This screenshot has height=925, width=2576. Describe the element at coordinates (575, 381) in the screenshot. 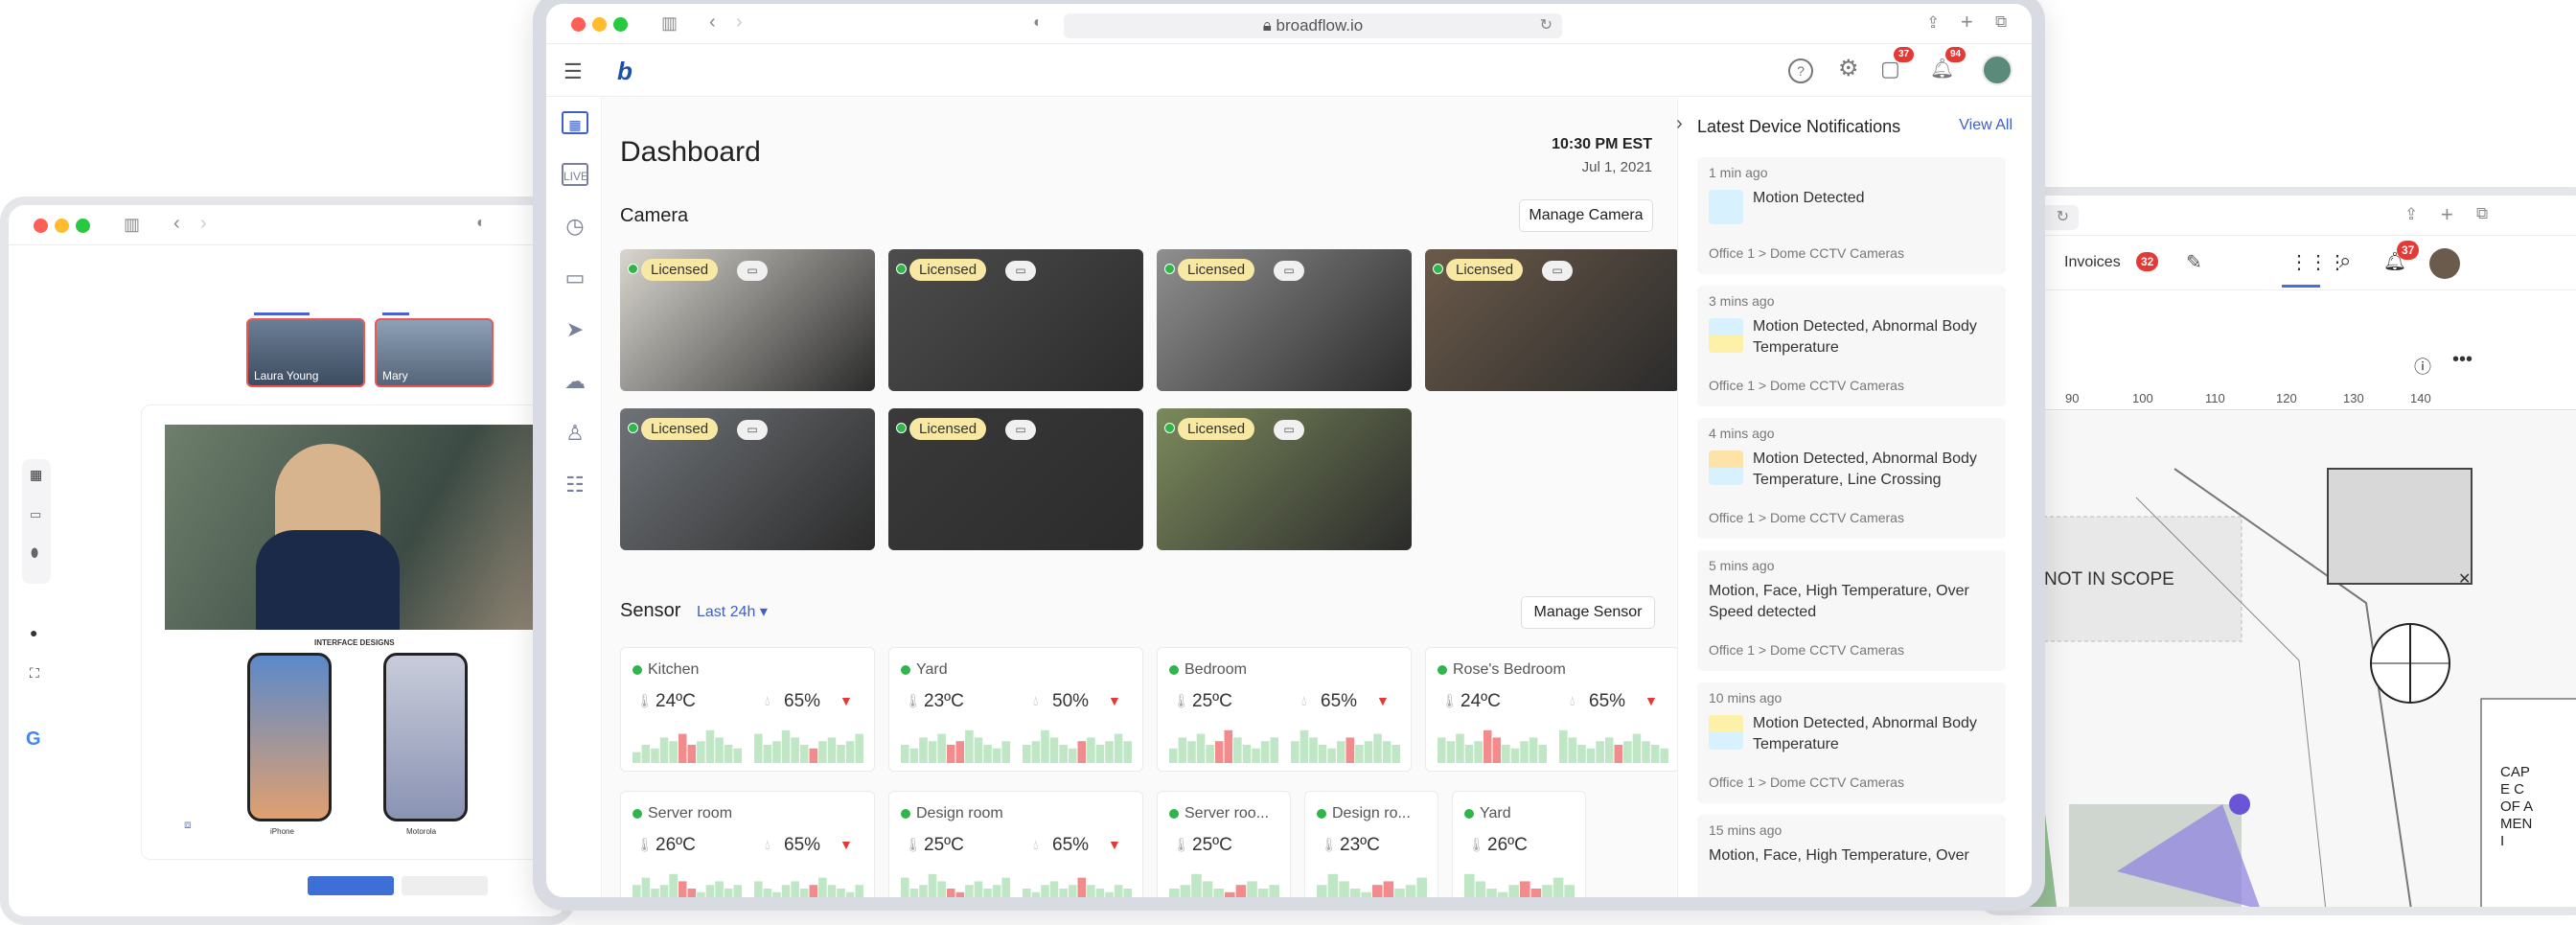

I see `upload-icon: ☁` at that location.